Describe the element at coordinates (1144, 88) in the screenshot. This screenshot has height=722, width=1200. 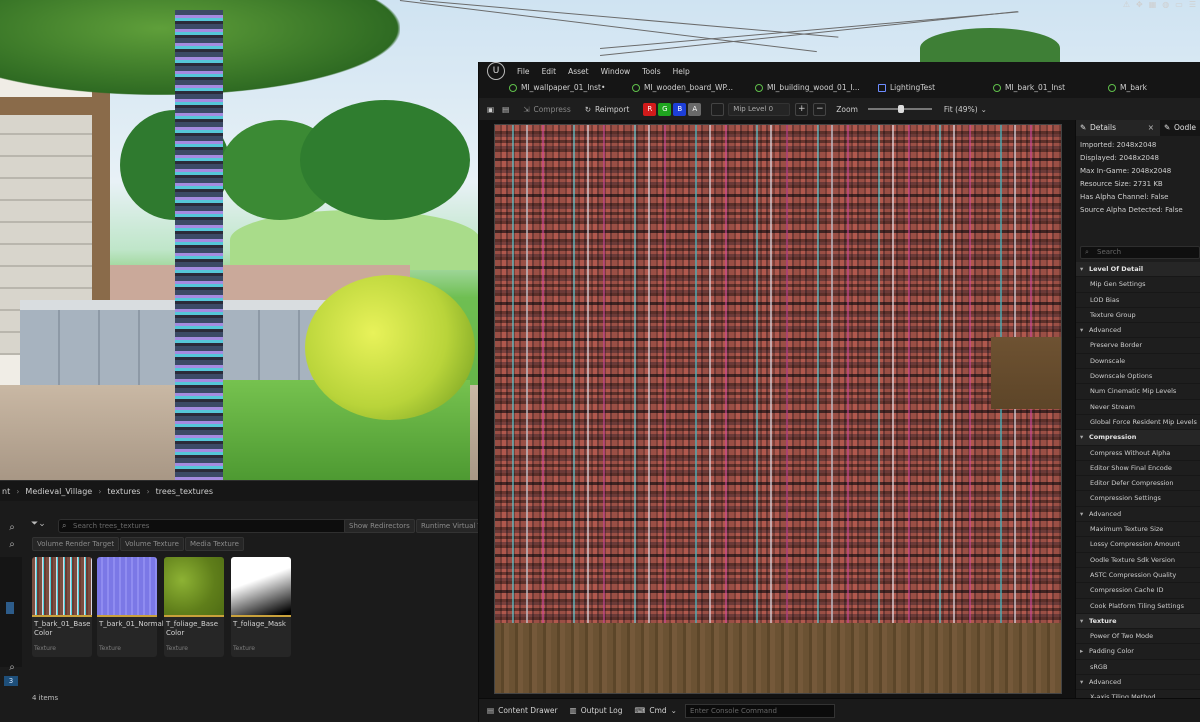
I see `tab-m-bark: M_bark` at that location.